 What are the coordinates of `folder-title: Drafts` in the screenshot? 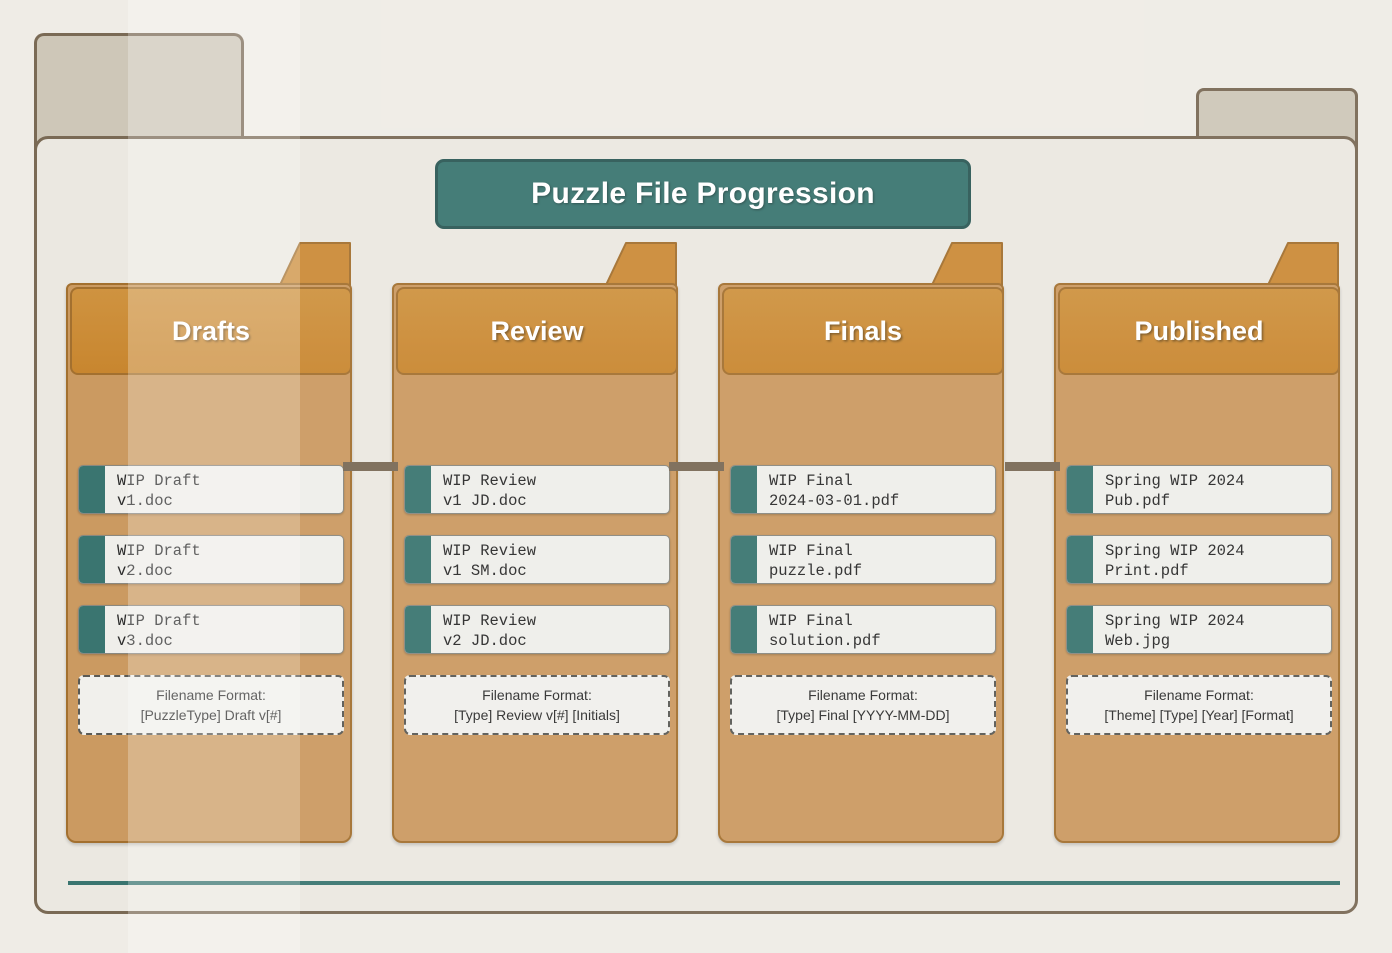 It's located at (211, 330).